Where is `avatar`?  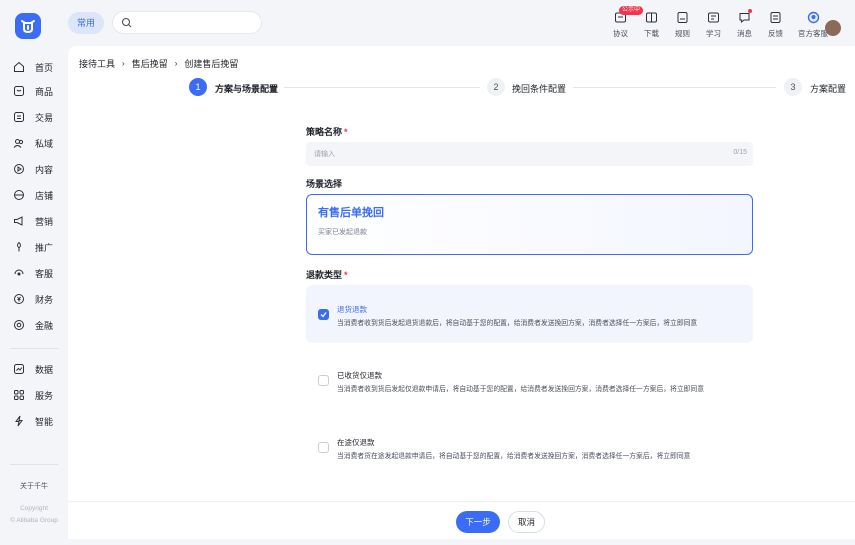
avatar is located at coordinates (833, 28).